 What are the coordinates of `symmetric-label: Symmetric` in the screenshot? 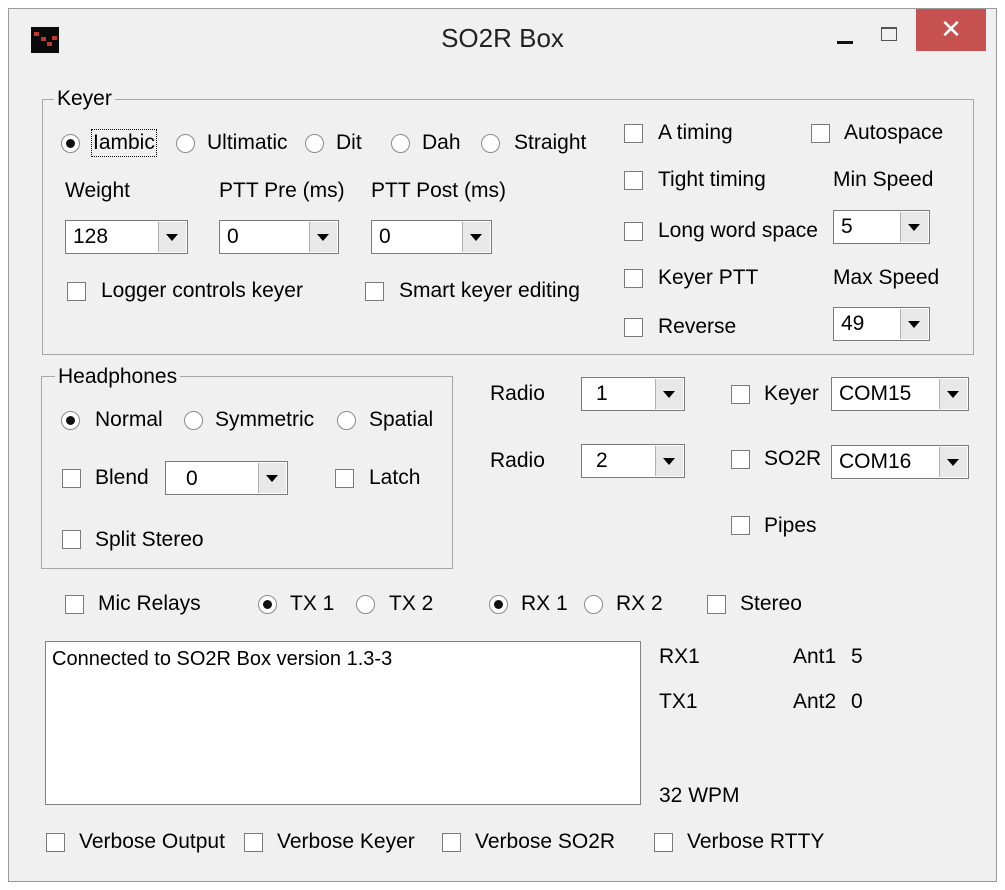 It's located at (264, 420).